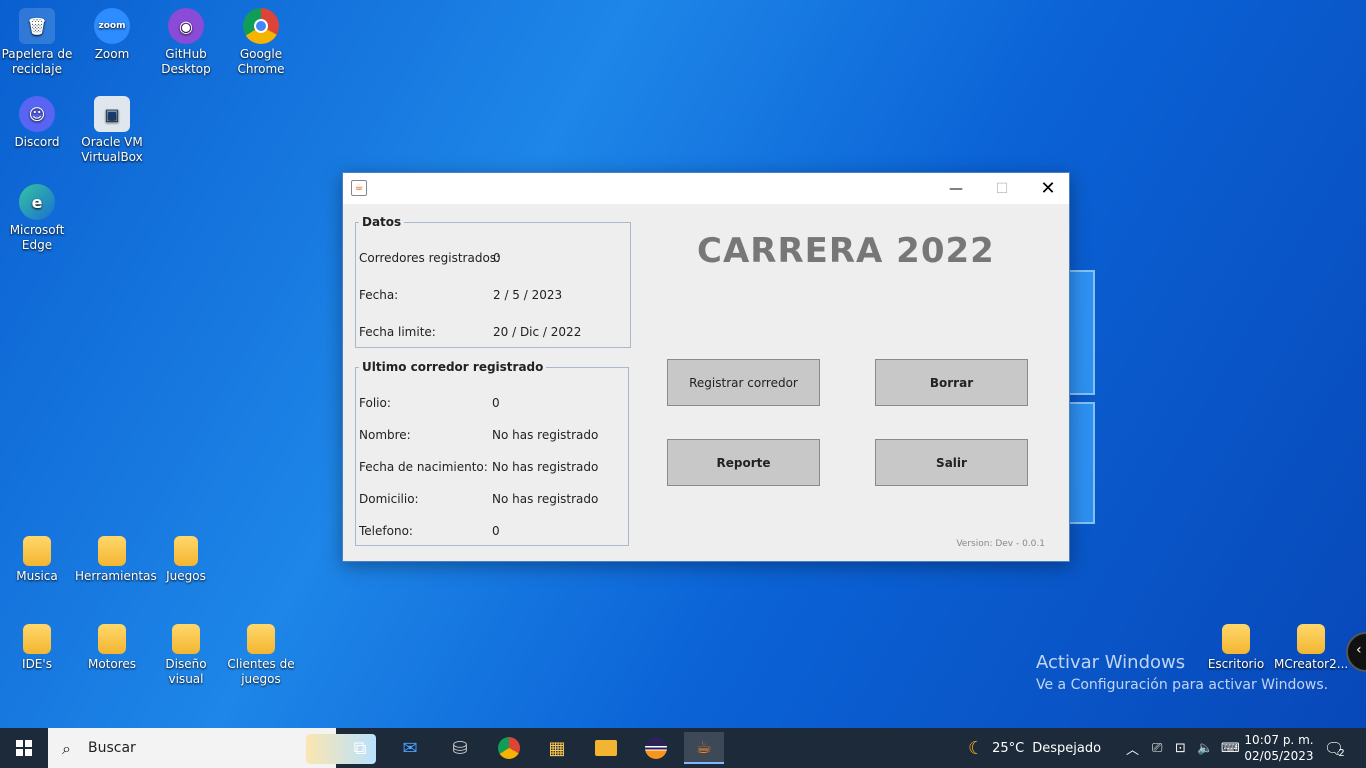 This screenshot has width=1366, height=768. What do you see at coordinates (1359, 650) in the screenshot?
I see `chevron-left-icon: ‹` at bounding box center [1359, 650].